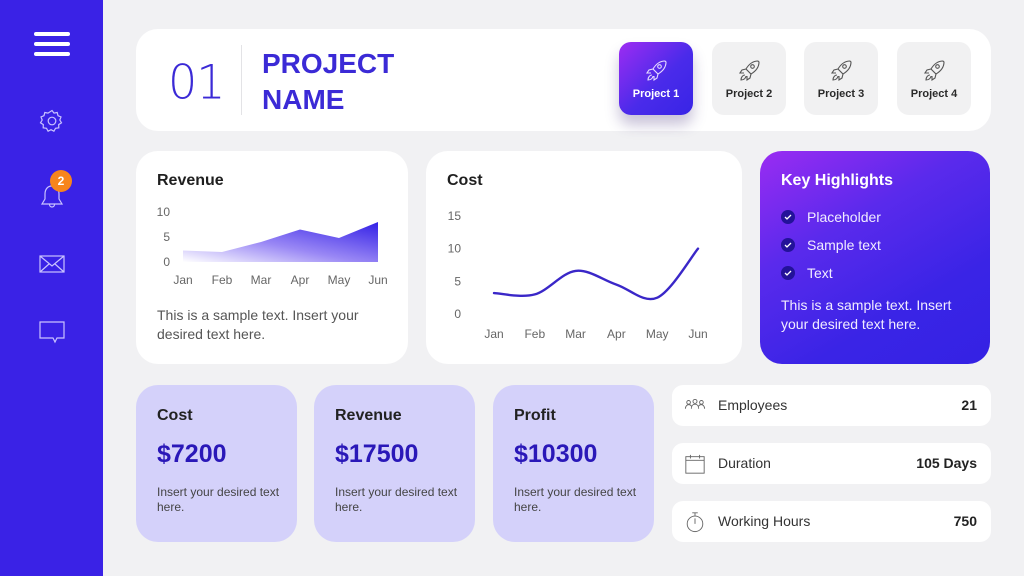  I want to click on mail-icon, so click(52, 264).